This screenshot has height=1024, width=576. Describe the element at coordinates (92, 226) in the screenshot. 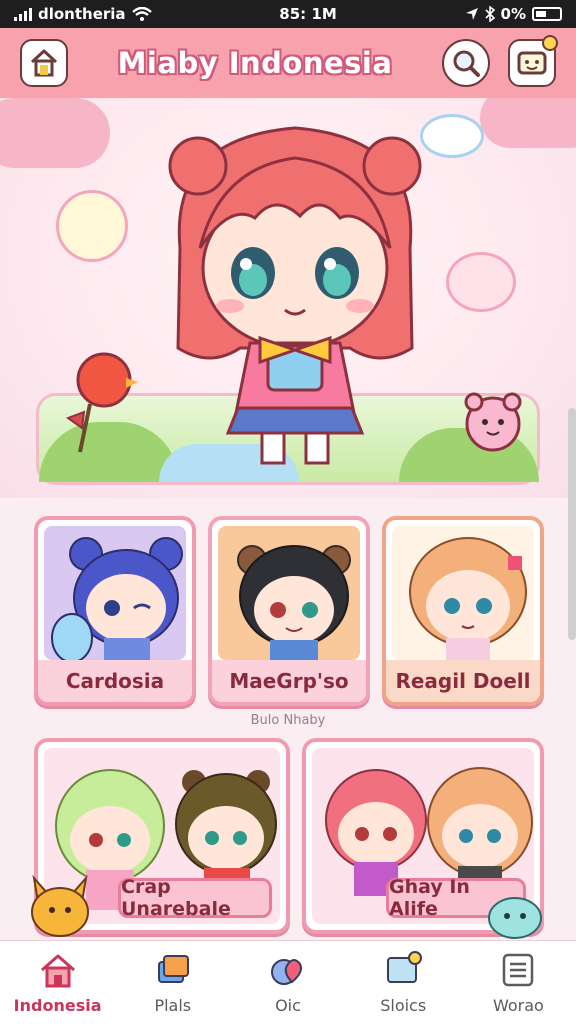

I see `smiley-bubble-icon` at that location.